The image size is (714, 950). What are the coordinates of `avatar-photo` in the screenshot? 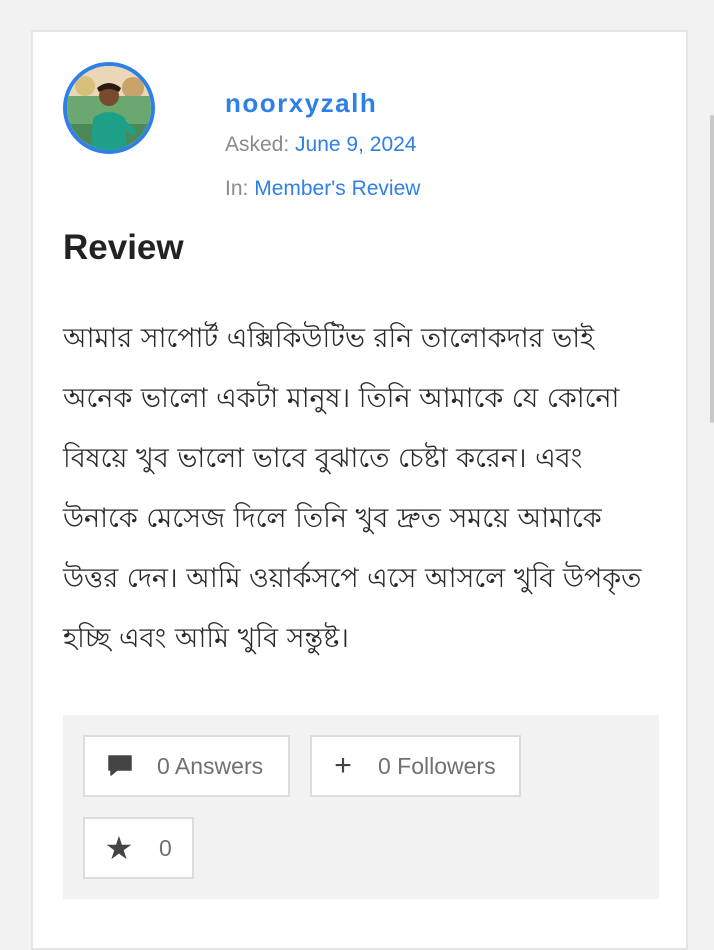 It's located at (109, 108).